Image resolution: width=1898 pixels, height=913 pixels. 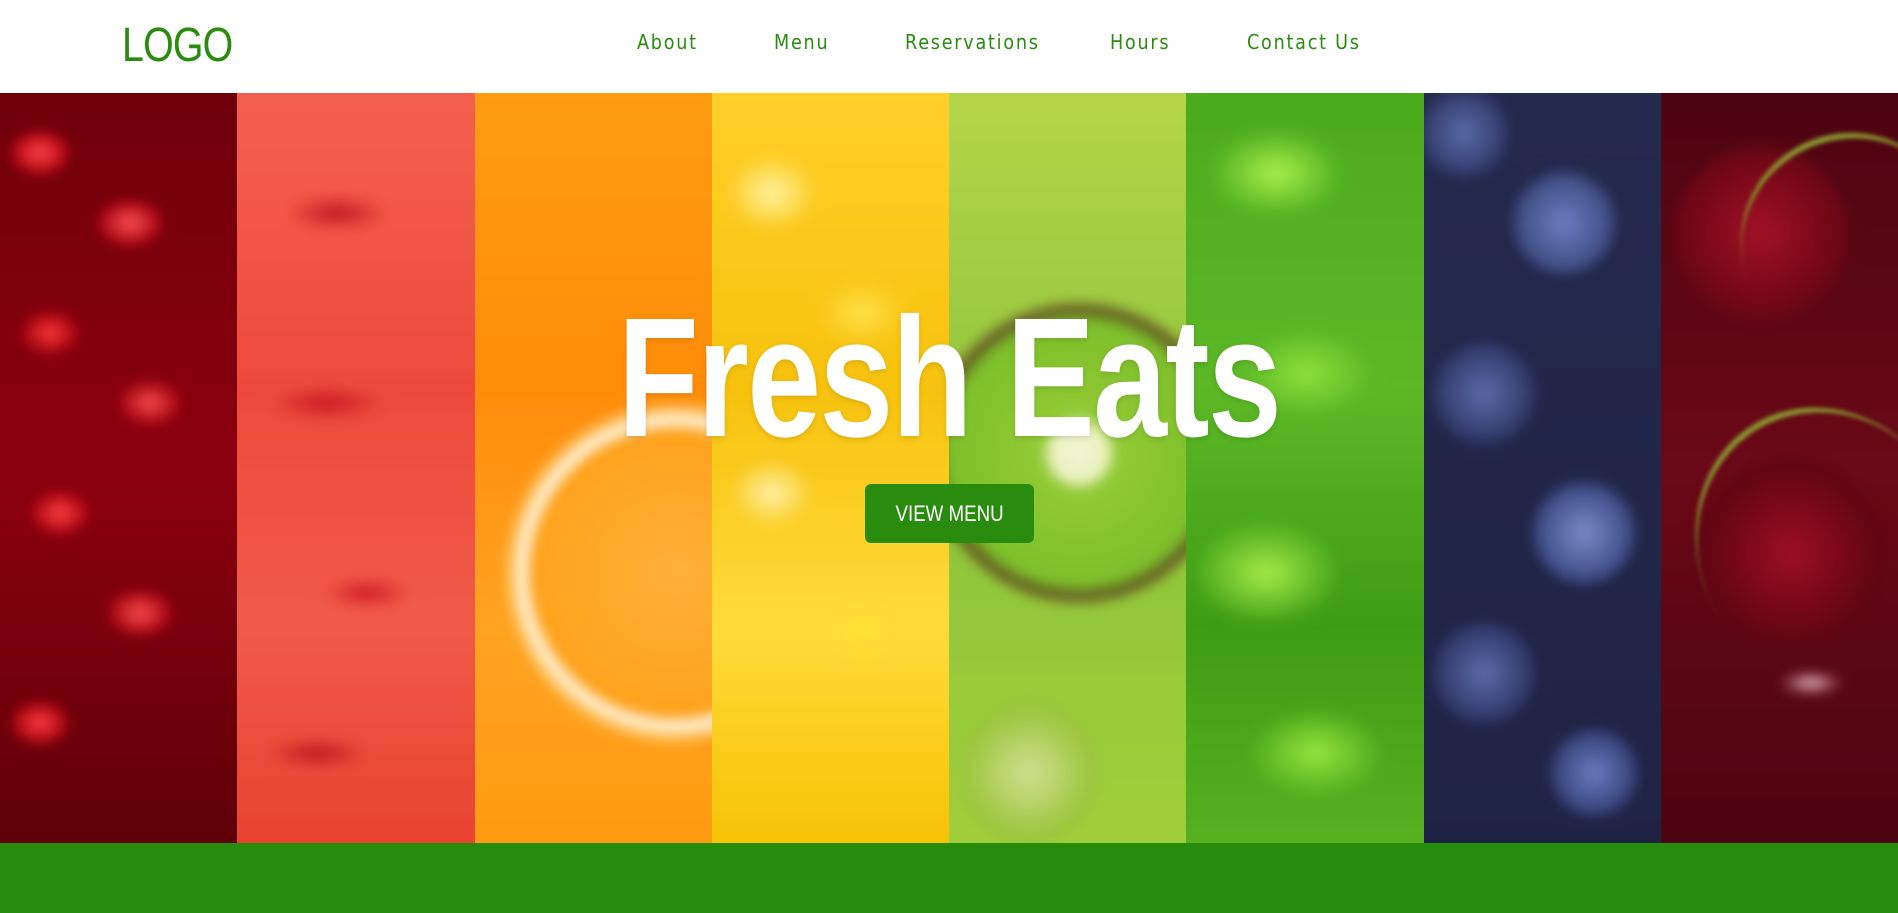 I want to click on hero-title: Fresh Eats, so click(x=949, y=378).